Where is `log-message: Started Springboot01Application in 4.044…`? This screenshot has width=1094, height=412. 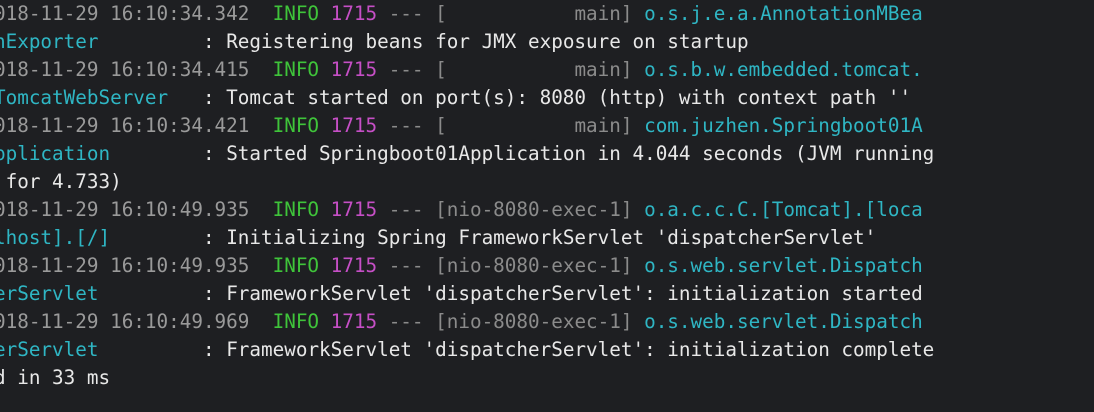
log-message: Started Springboot01Application in 4.044… is located at coordinates (580, 153).